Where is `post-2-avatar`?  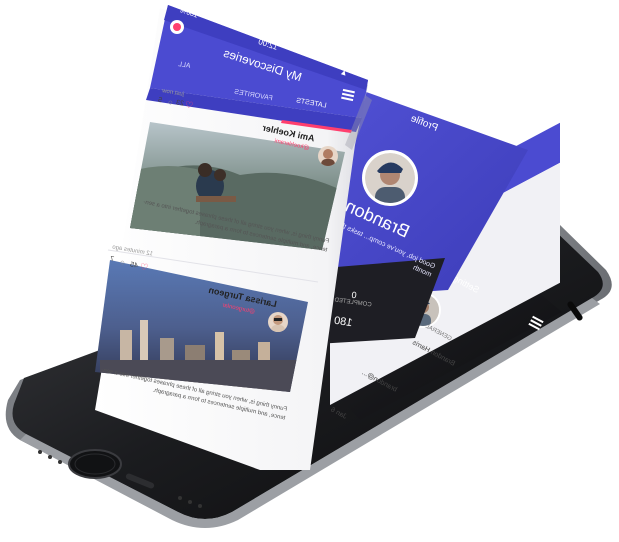
post-2-avatar is located at coordinates (278, 322).